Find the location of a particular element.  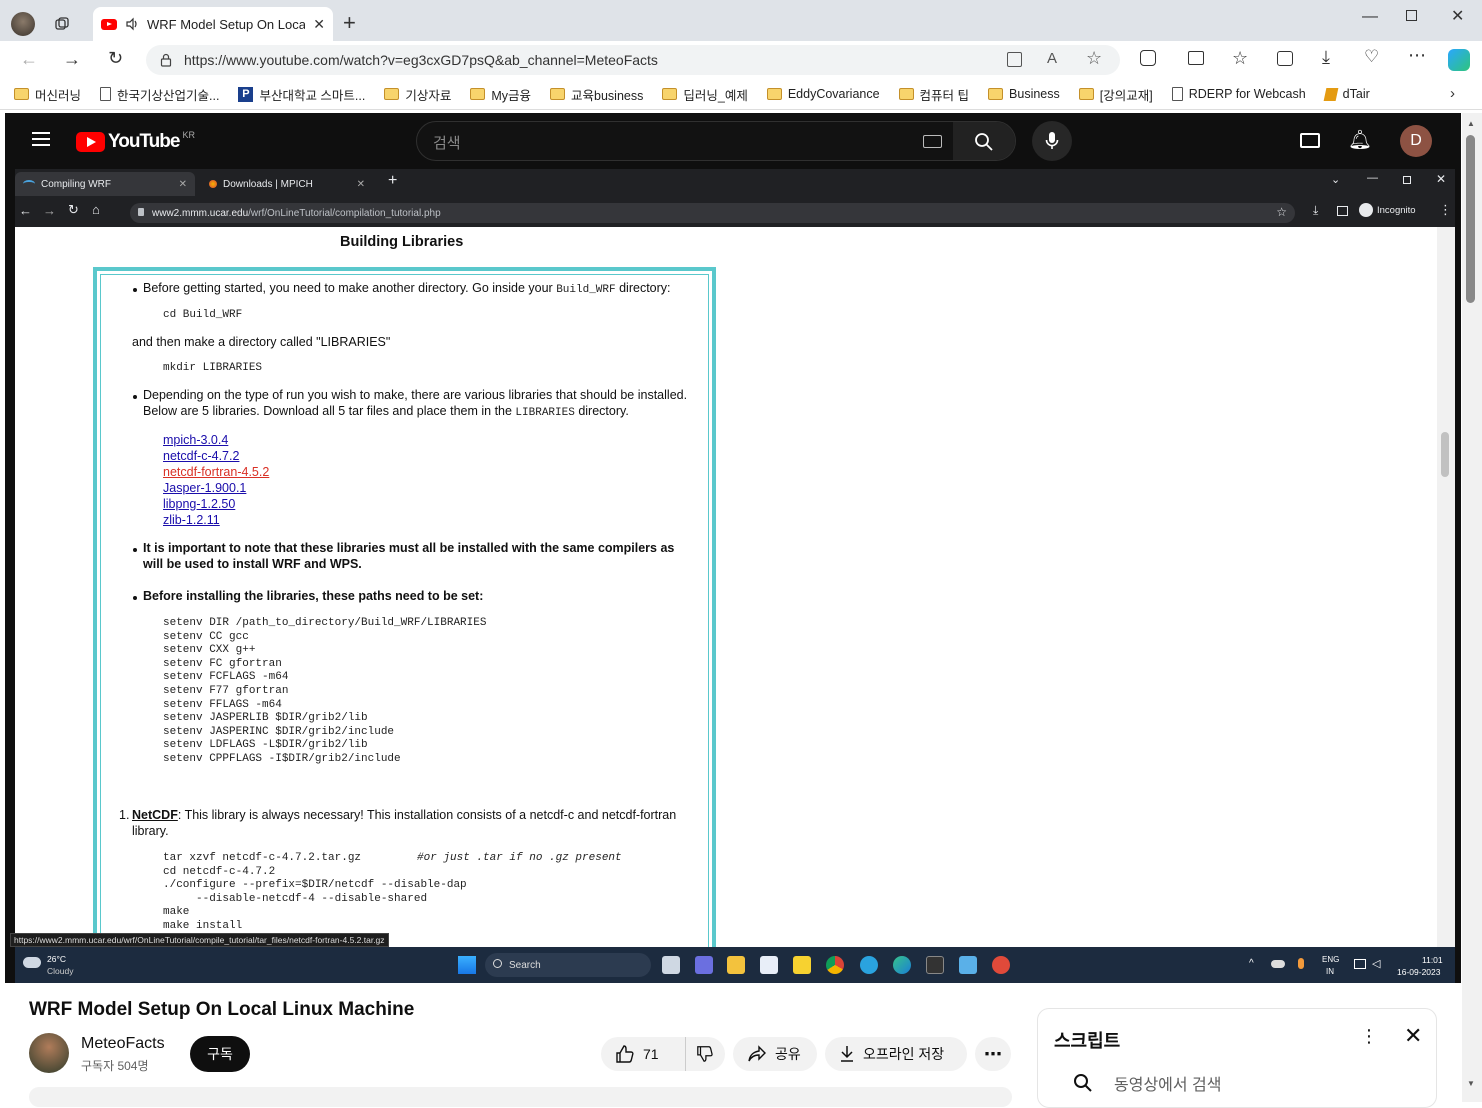

link-netcdf-c: netcdf-c-4.7.2 is located at coordinates (201, 456).